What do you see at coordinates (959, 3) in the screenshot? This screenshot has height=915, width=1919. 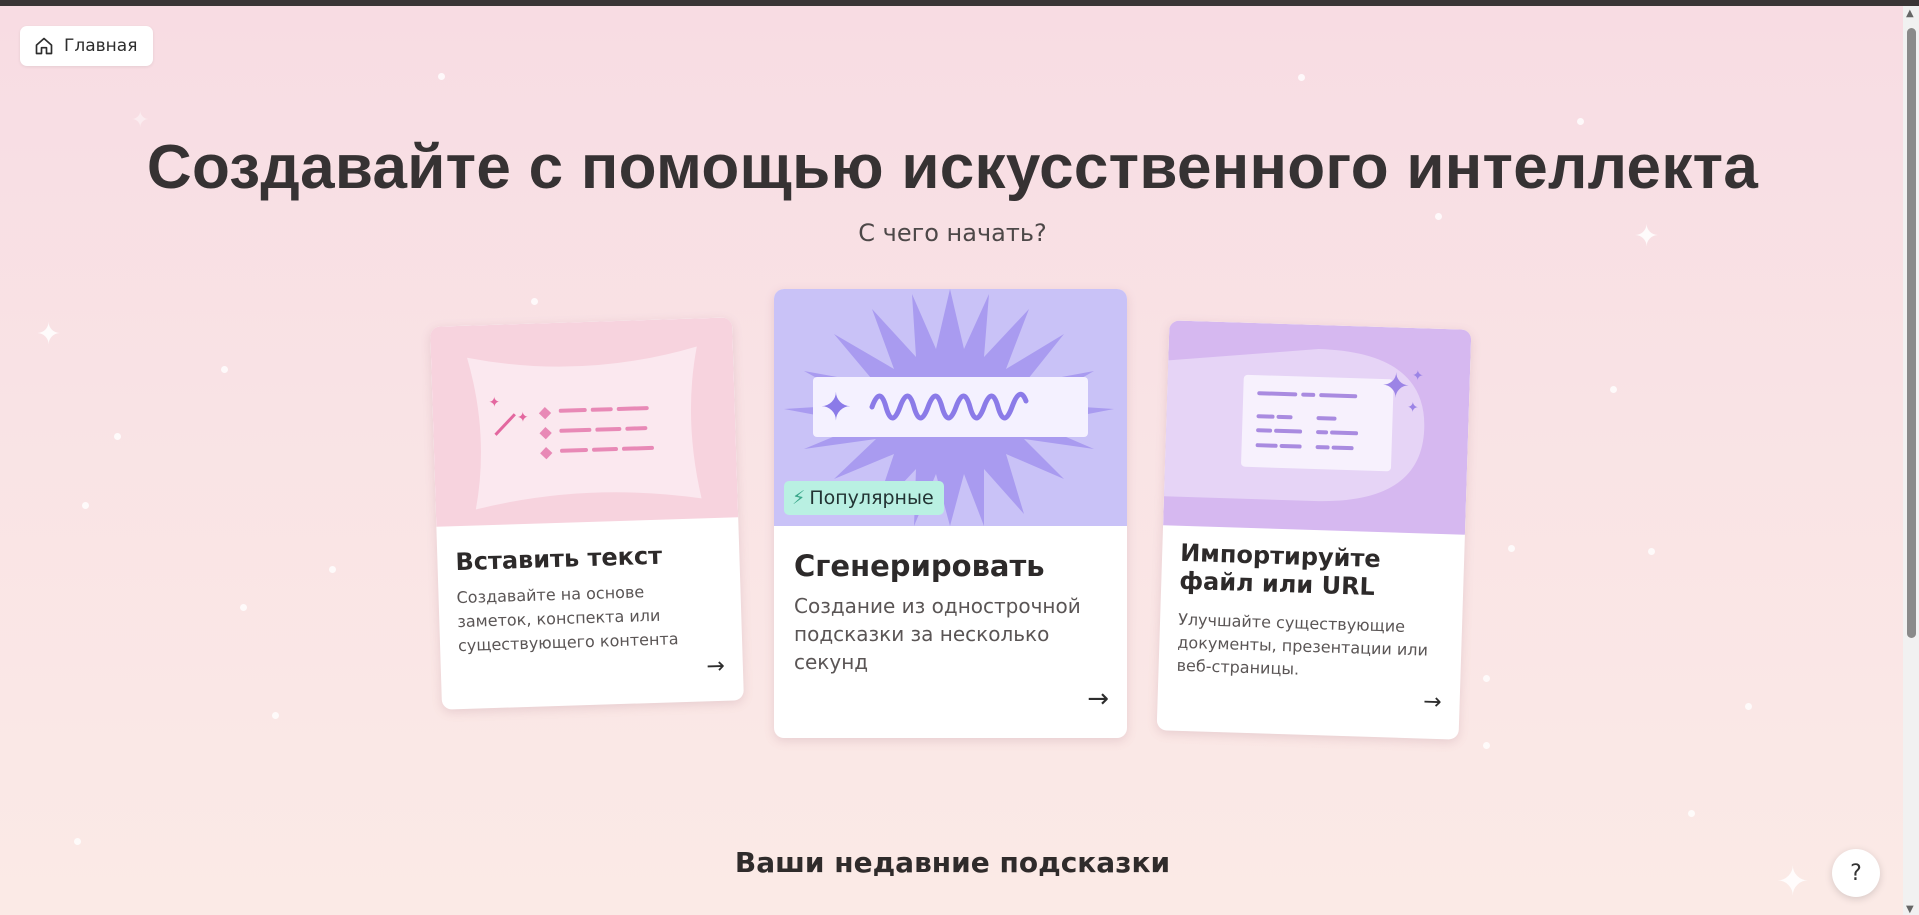 I see `browser-top-bar` at bounding box center [959, 3].